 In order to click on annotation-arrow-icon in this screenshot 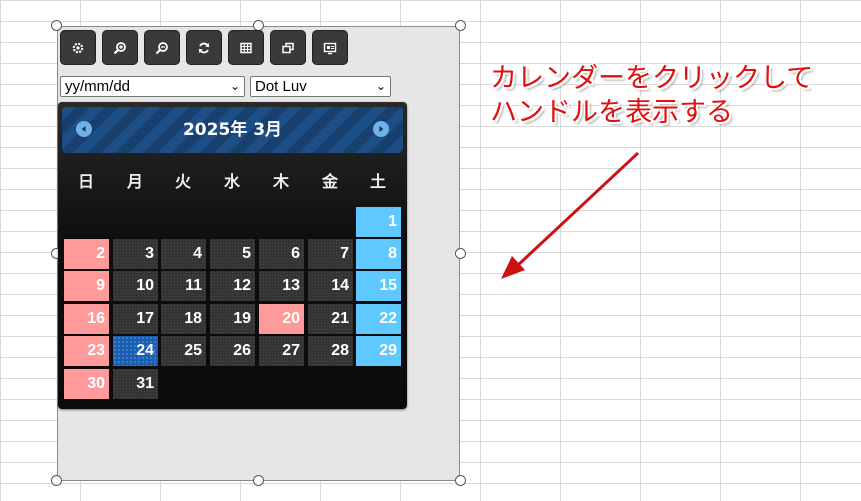, I will do `click(570, 215)`.